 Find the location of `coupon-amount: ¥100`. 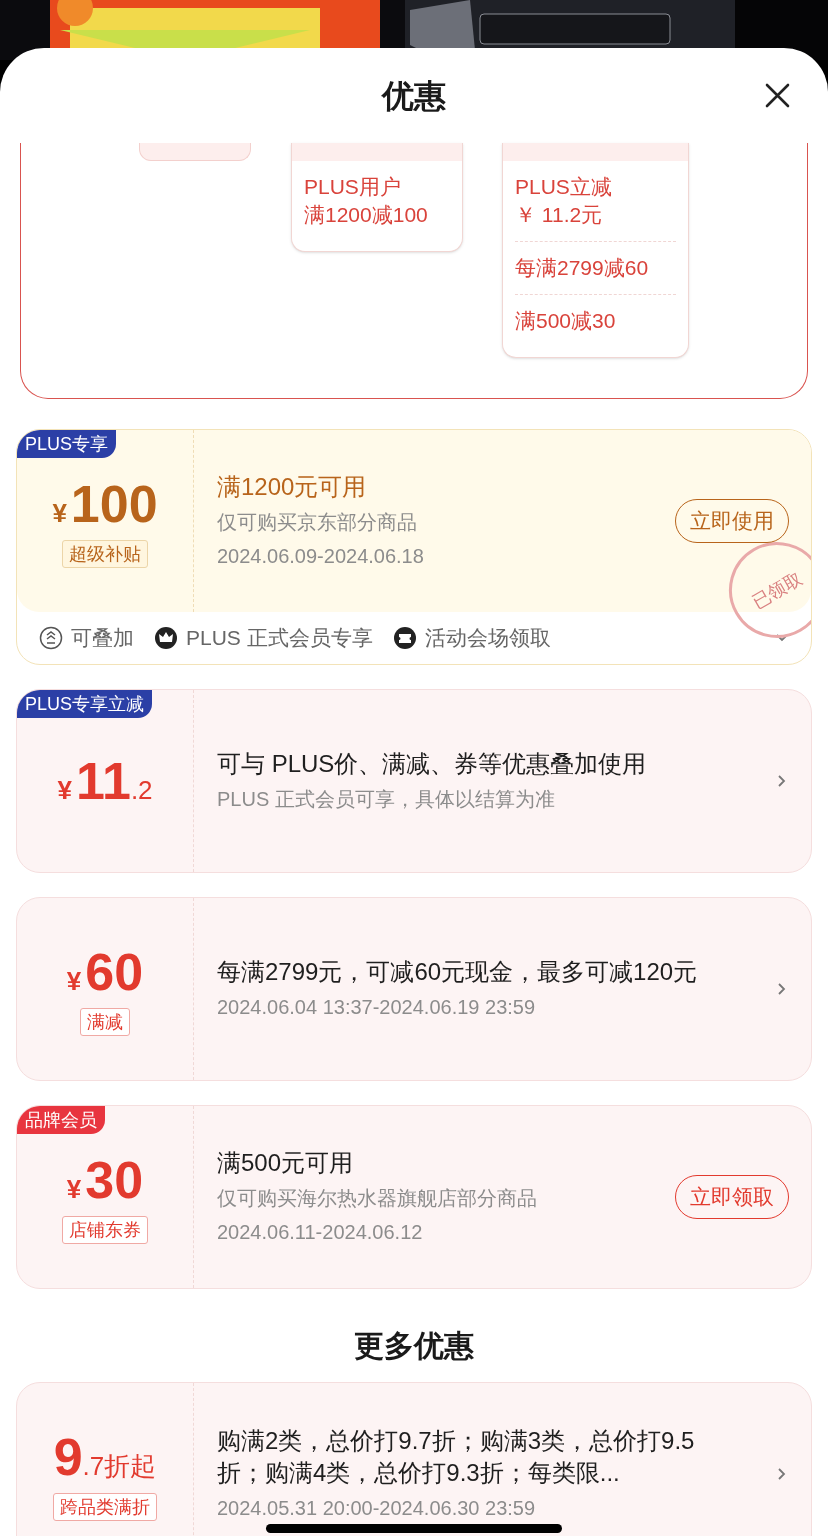

coupon-amount: ¥100 is located at coordinates (105, 504).